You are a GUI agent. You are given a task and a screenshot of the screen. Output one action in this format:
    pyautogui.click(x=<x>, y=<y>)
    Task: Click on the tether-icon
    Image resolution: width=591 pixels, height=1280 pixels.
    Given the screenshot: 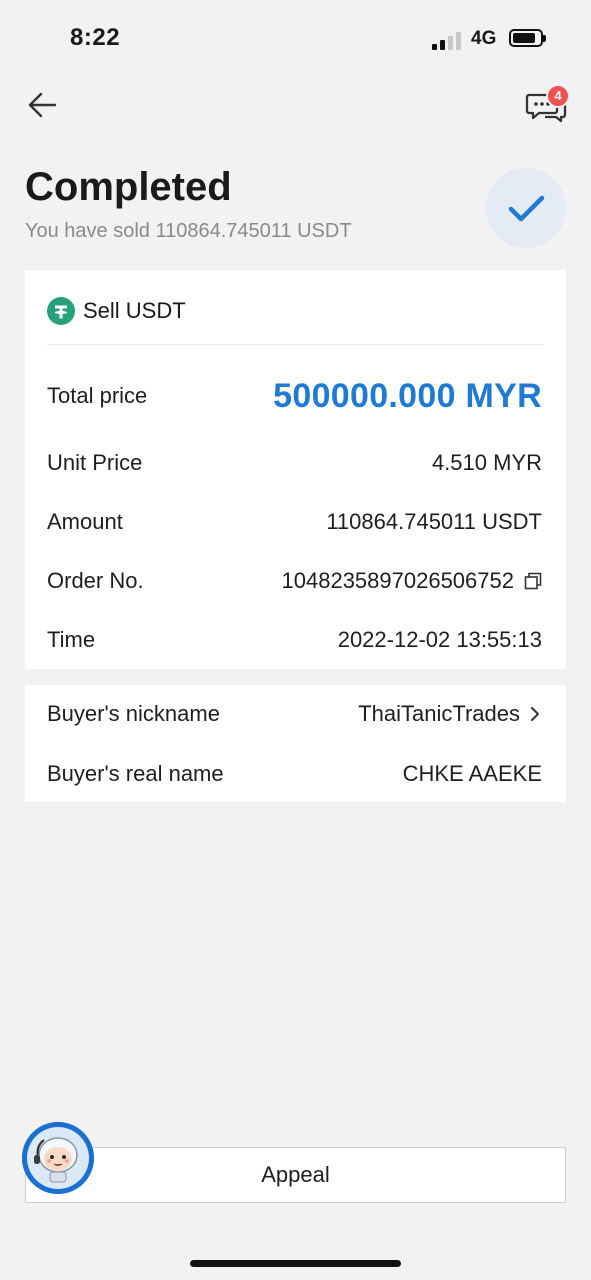 What is the action you would take?
    pyautogui.click(x=61, y=311)
    